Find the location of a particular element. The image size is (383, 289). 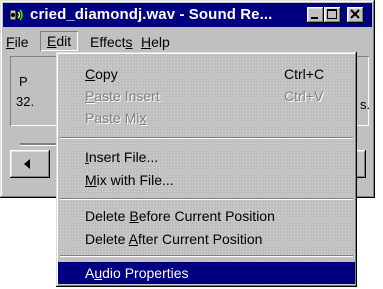

menu-edit: Edit is located at coordinates (59, 41).